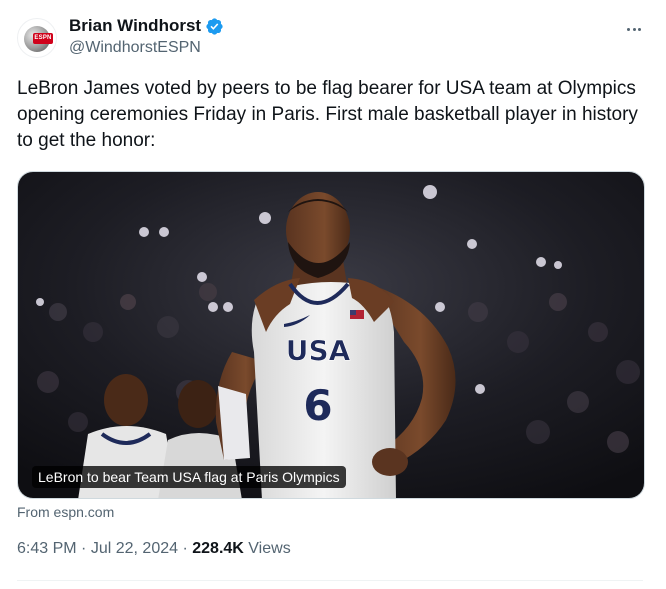  I want to click on verified-badge-icon, so click(214, 26).